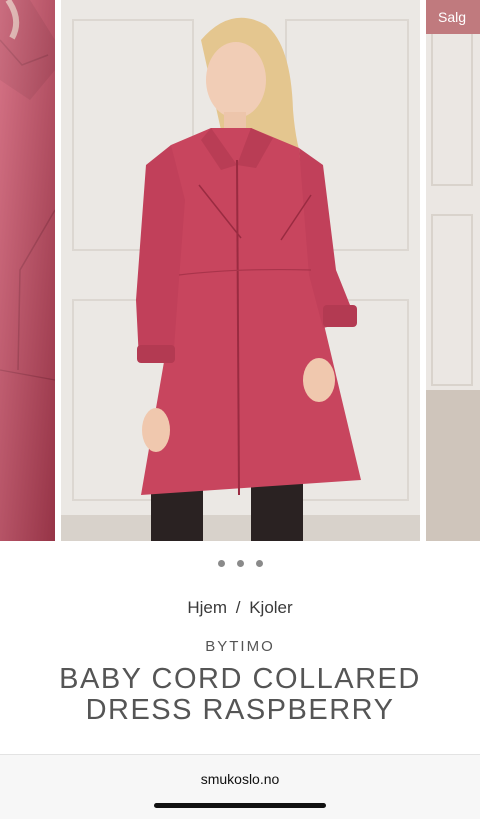  What do you see at coordinates (240, 646) in the screenshot?
I see `product-brand: BYTIMO` at bounding box center [240, 646].